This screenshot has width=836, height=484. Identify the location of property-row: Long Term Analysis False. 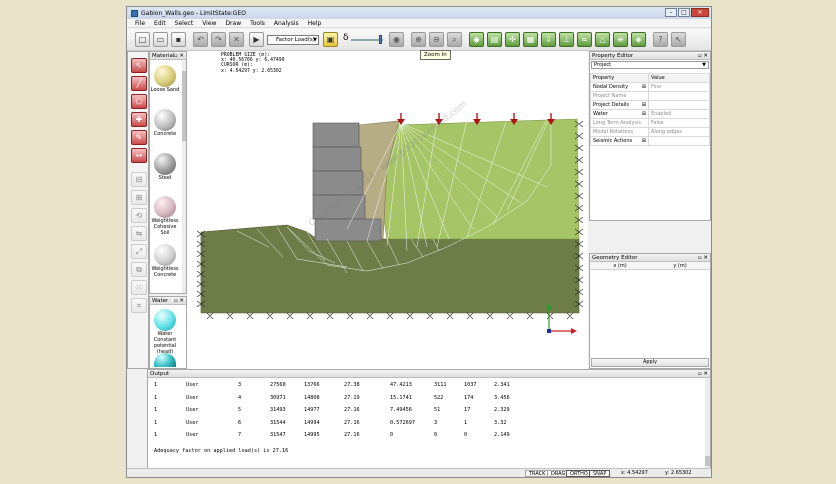
(650, 123).